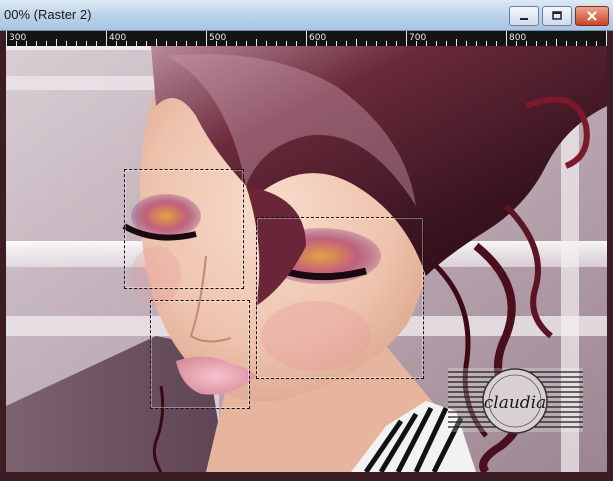  Describe the element at coordinates (417, 38) in the screenshot. I see `ruler-label: 700` at that location.